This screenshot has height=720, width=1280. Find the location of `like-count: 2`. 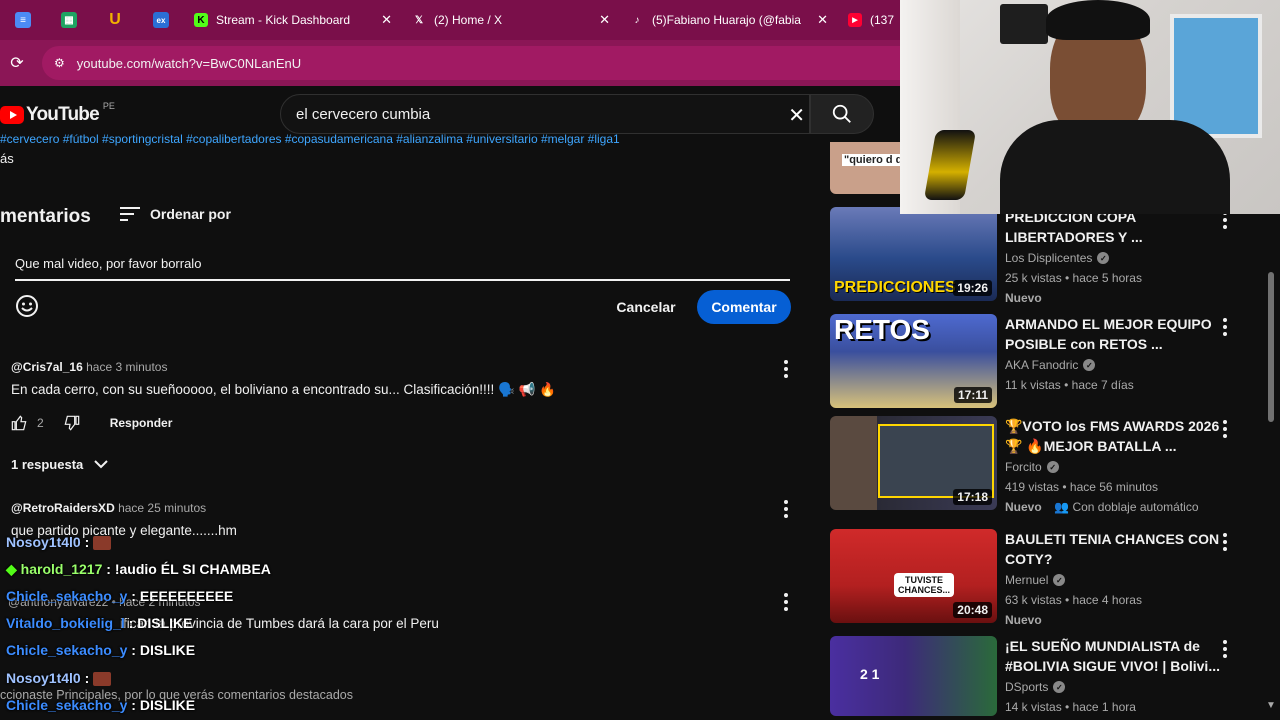

like-count: 2 is located at coordinates (40, 423).